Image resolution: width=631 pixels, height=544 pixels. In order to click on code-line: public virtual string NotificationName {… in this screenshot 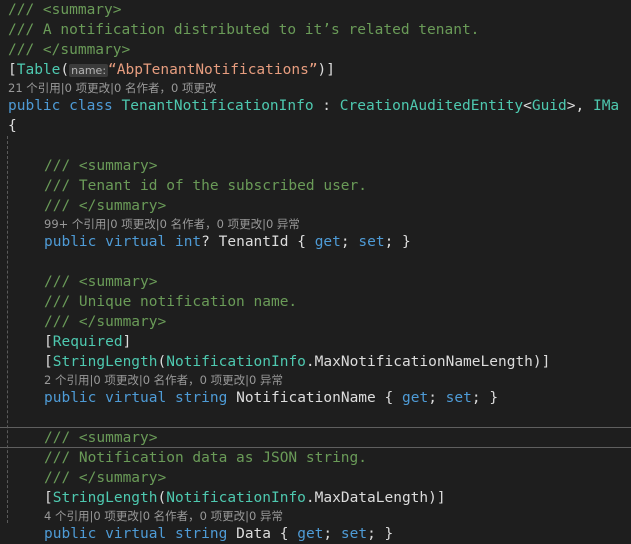, I will do `click(315, 398)`.